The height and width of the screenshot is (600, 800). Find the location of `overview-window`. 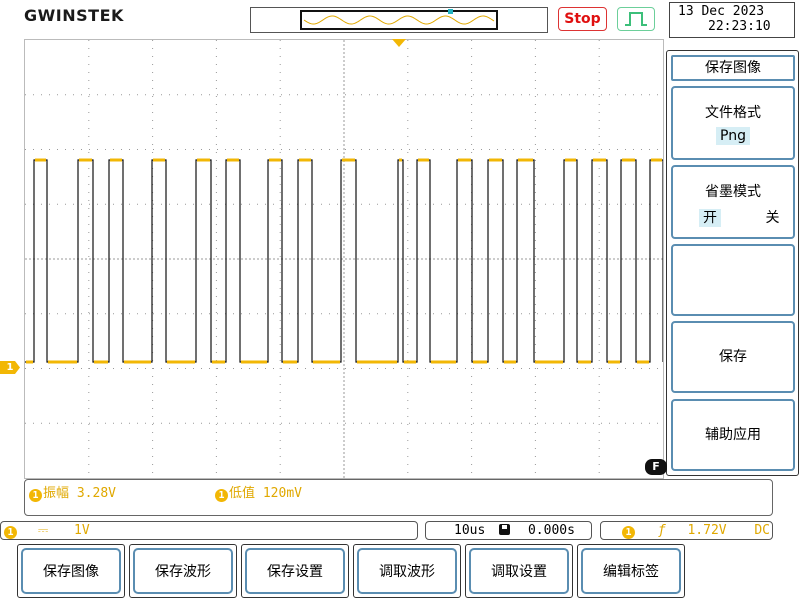

overview-window is located at coordinates (399, 19).